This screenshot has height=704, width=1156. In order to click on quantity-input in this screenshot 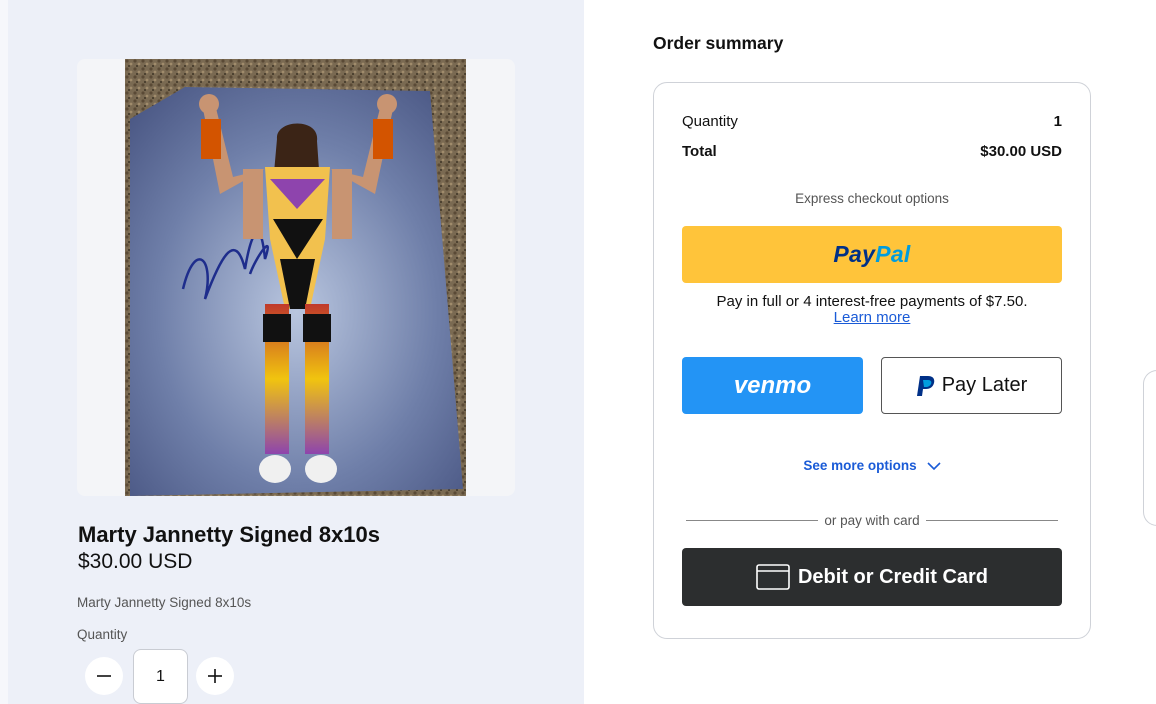, I will do `click(160, 676)`.